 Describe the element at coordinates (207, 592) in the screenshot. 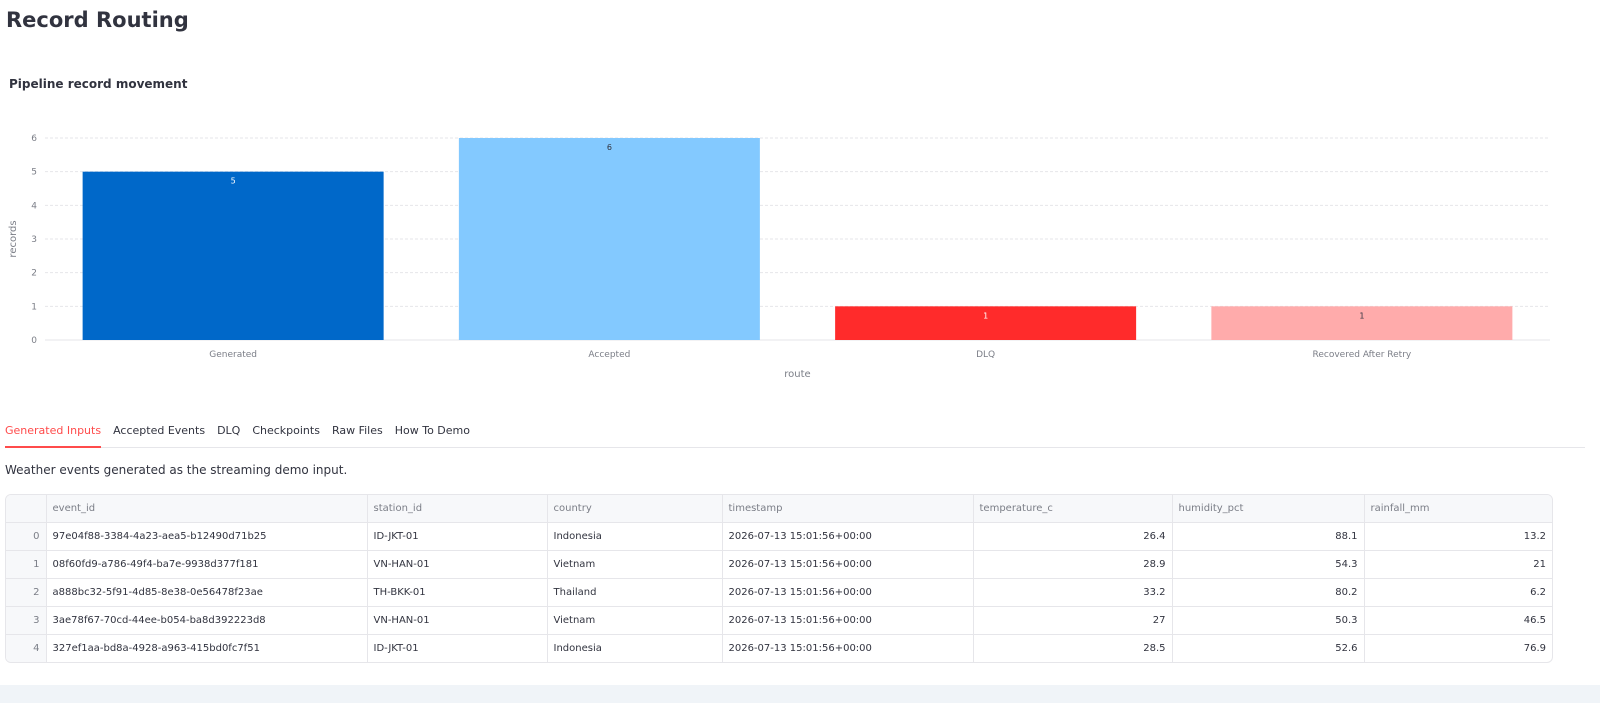

I see `table-cell: a888bc32-5f91-4d85-8e38-0e56478f23ae` at that location.